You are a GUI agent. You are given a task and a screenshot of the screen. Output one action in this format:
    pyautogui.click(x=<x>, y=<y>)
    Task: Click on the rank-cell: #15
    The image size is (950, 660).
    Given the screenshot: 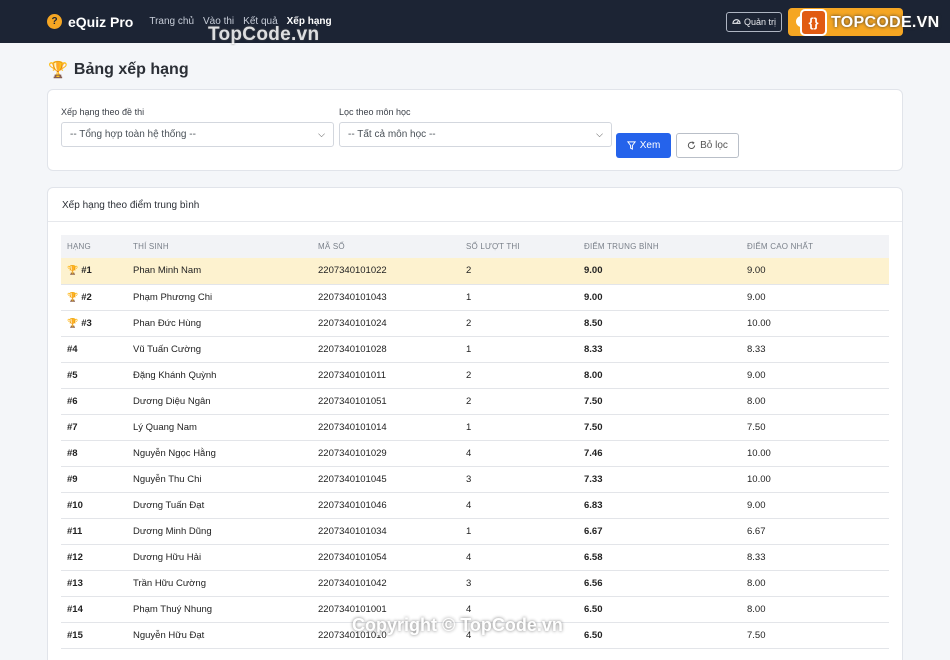 What is the action you would take?
    pyautogui.click(x=94, y=635)
    